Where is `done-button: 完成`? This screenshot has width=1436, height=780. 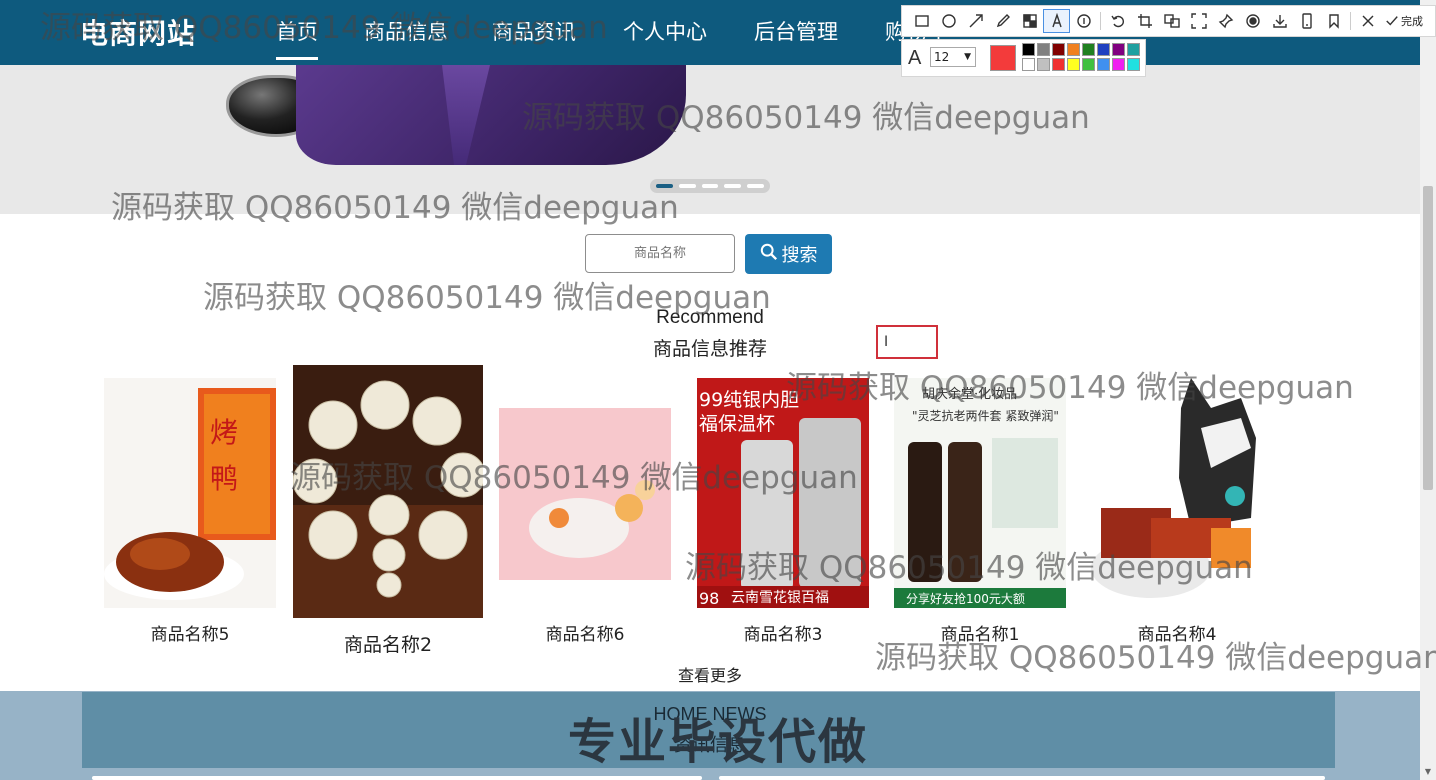
done-button: 完成 is located at coordinates (1404, 21).